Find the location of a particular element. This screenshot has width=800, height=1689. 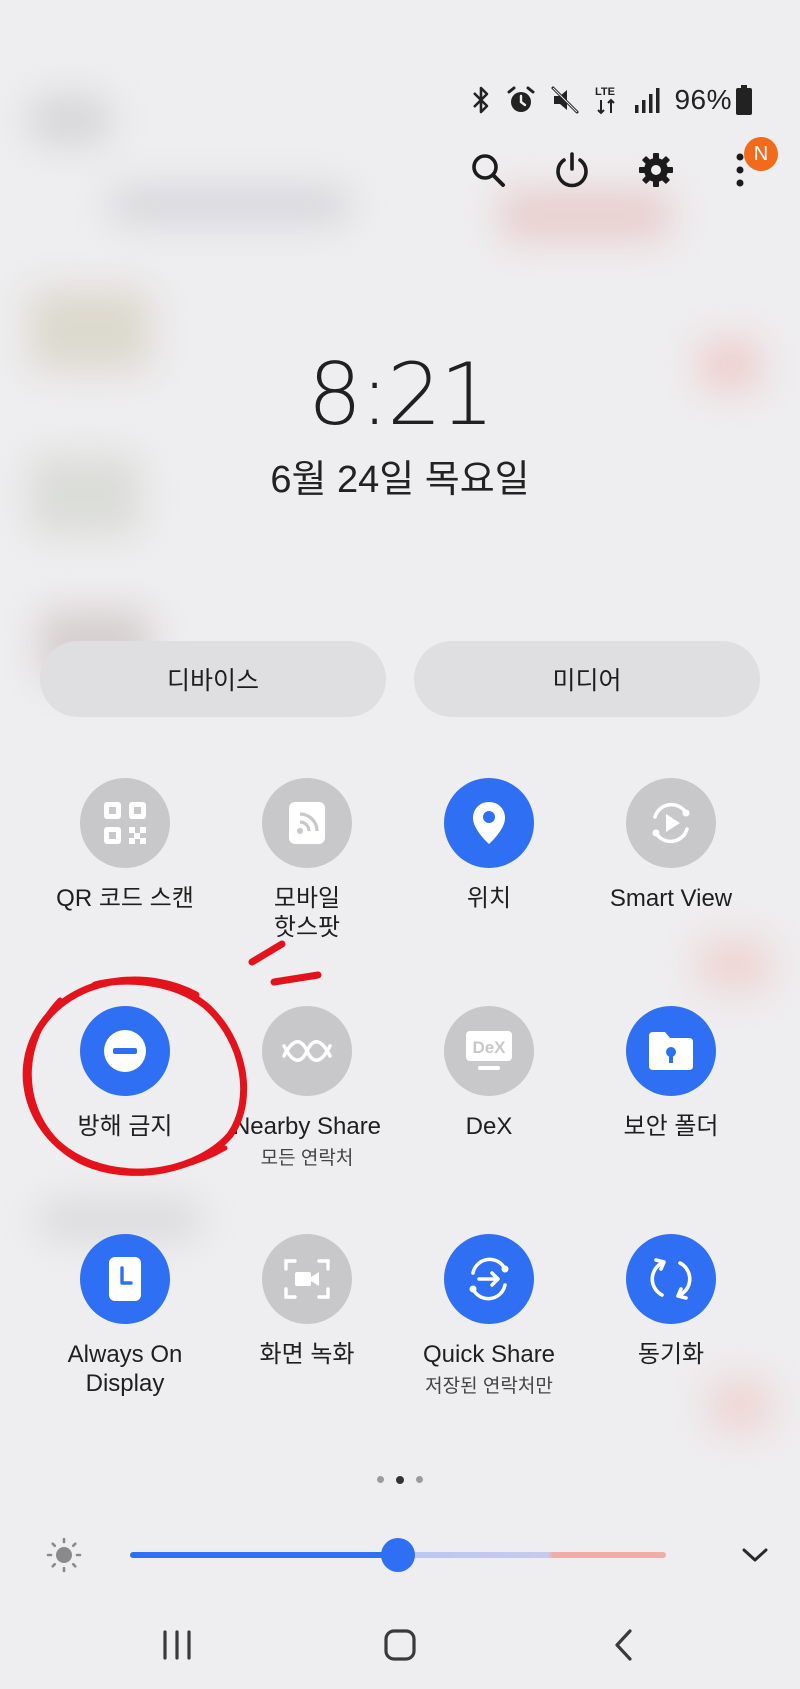

nearby-share-icon is located at coordinates (307, 1051).